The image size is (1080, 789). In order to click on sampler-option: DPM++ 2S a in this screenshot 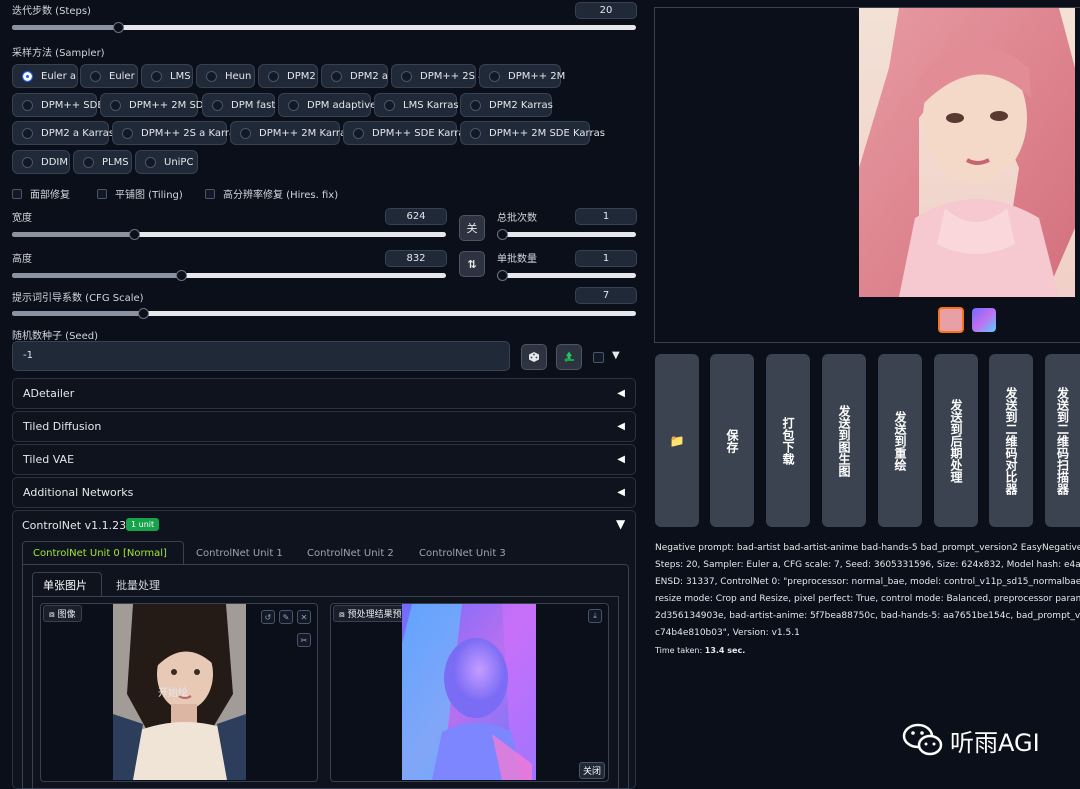, I will do `click(437, 76)`.